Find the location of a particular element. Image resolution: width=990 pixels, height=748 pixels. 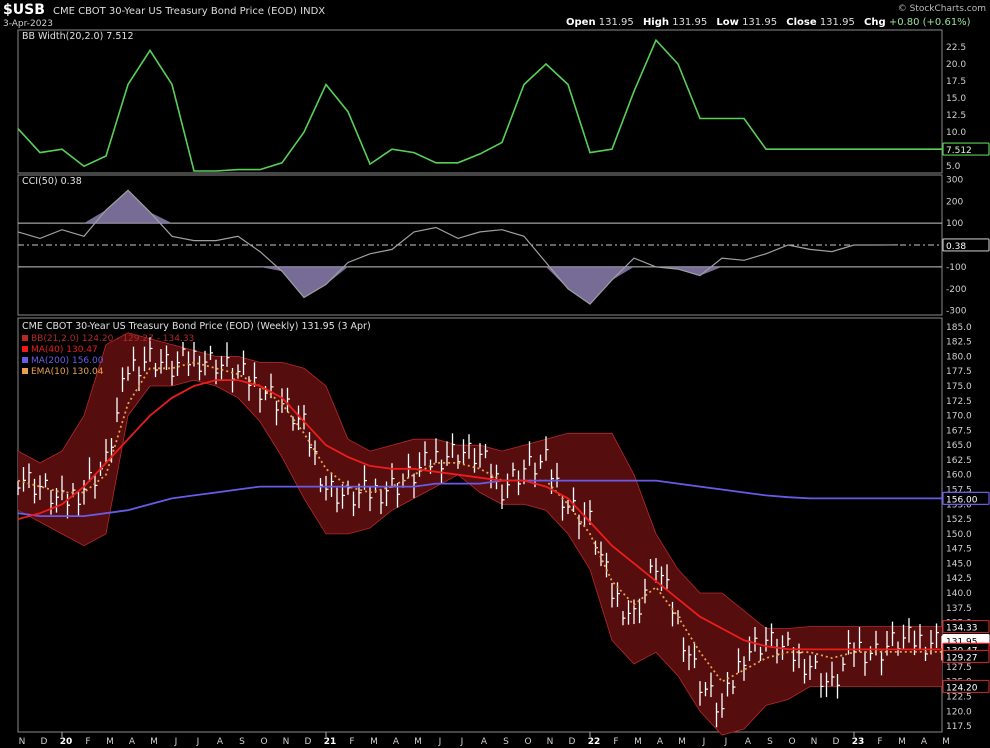

price-tick: 117.5 is located at coordinates (959, 727).